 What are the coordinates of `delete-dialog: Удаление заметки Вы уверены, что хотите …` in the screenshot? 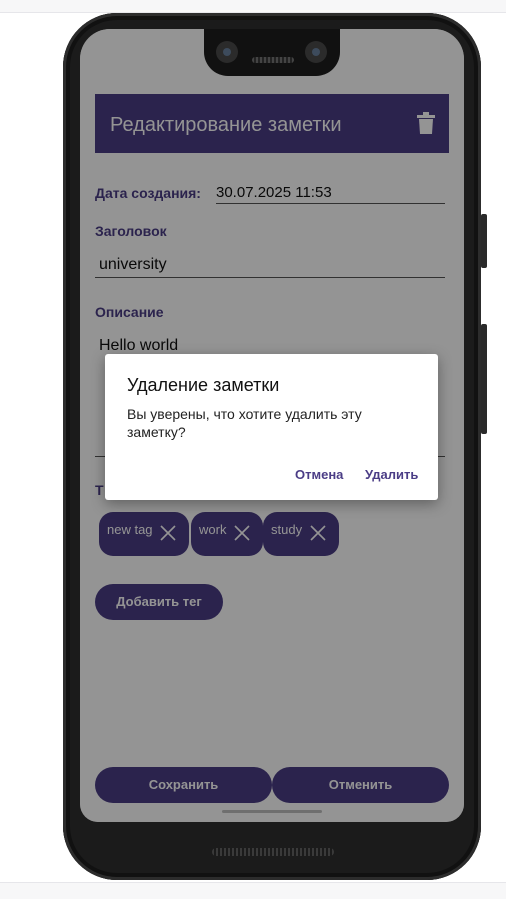 It's located at (271, 427).